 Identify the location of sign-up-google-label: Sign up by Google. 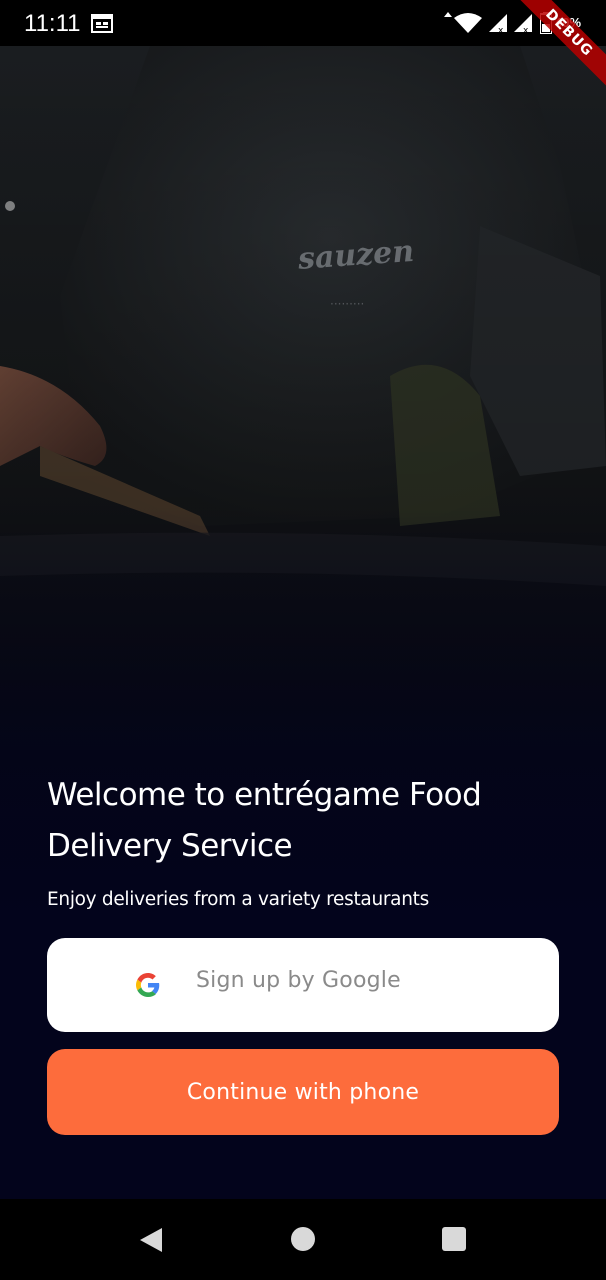
(298, 980).